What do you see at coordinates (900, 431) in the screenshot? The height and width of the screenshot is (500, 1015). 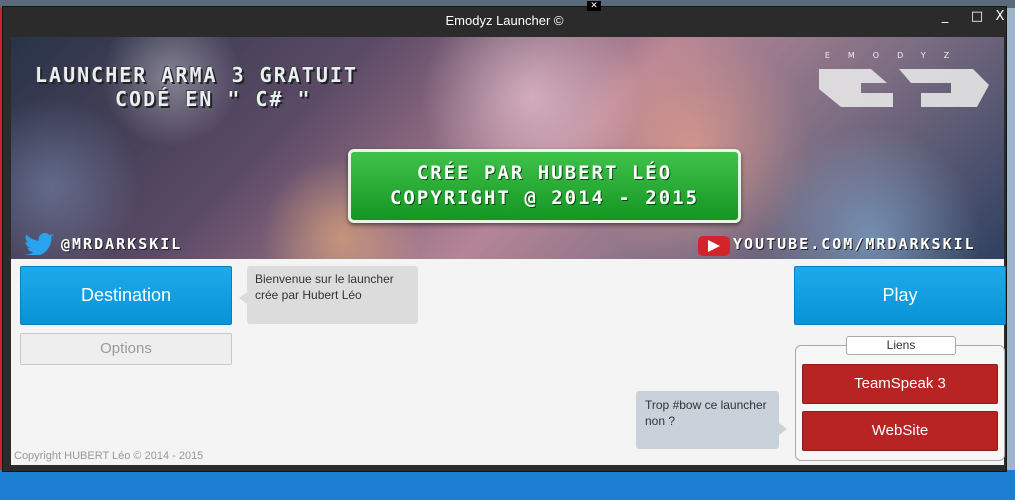 I see `website-button: WebSite` at bounding box center [900, 431].